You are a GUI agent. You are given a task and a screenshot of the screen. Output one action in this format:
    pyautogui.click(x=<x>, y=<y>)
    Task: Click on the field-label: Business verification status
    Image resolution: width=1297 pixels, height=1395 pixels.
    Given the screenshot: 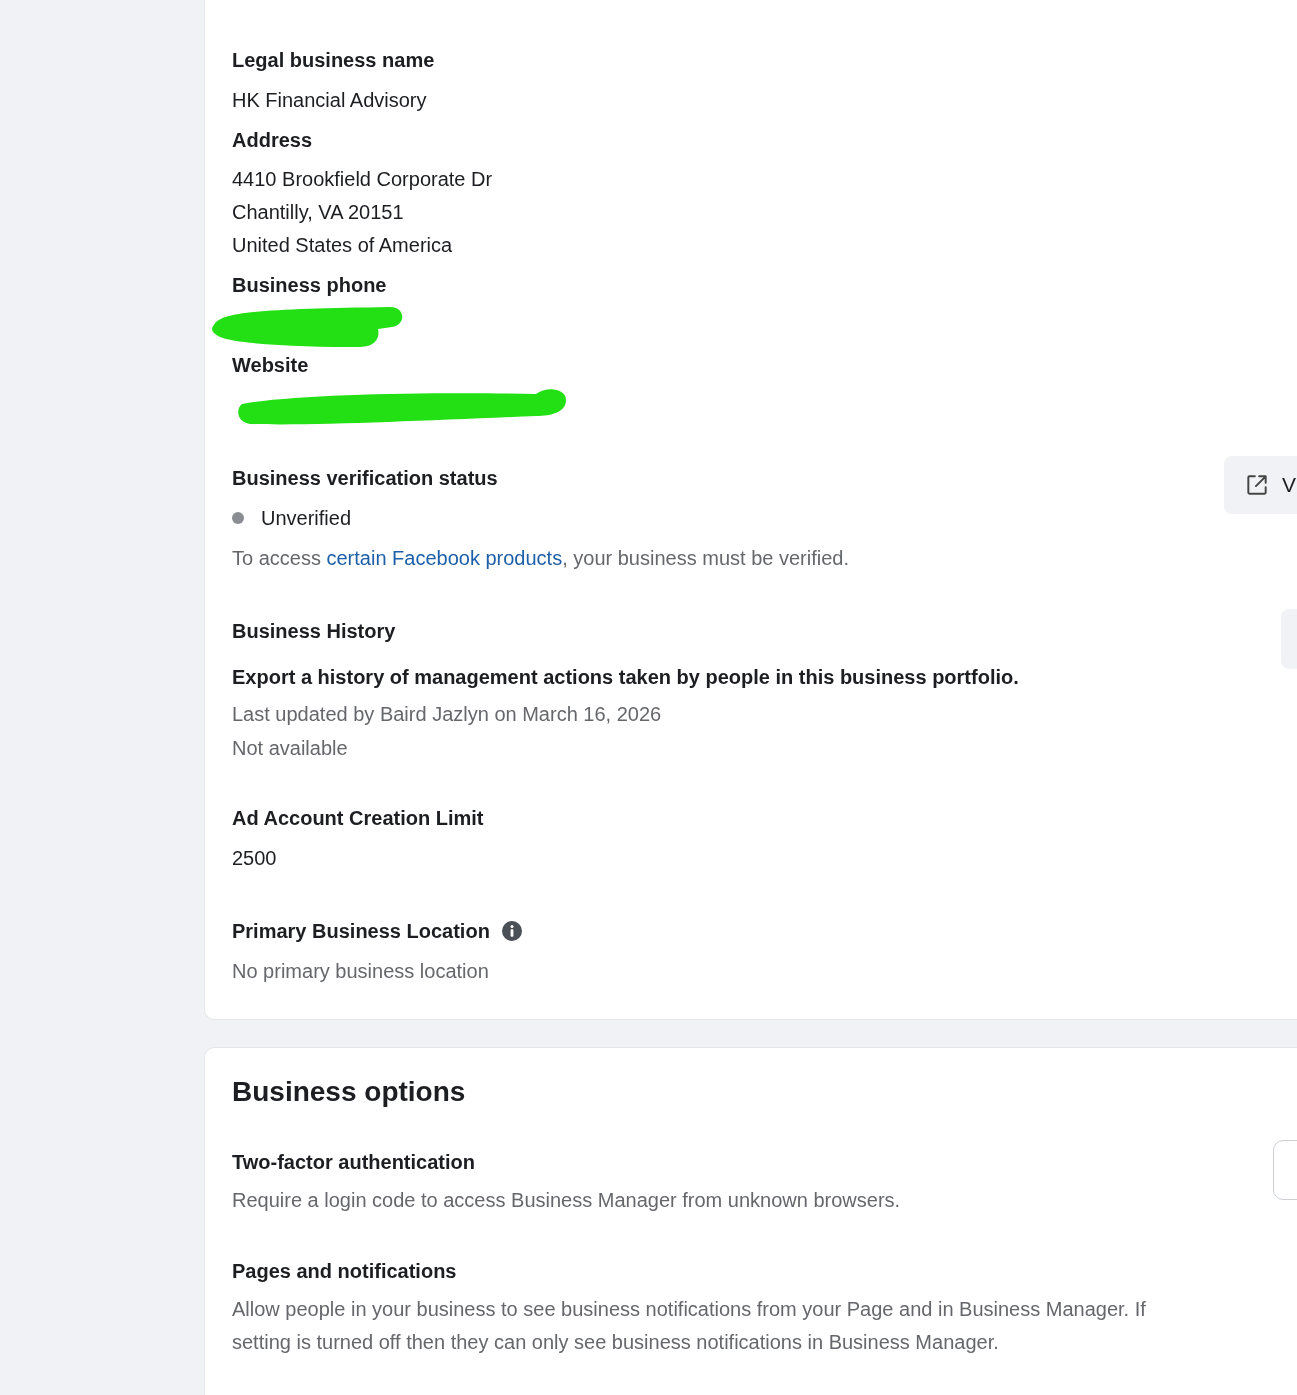 What is the action you would take?
    pyautogui.click(x=365, y=478)
    